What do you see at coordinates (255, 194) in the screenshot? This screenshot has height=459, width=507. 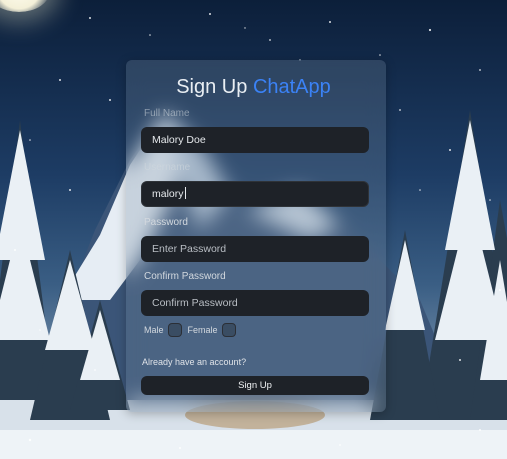 I see `username-input: malory` at bounding box center [255, 194].